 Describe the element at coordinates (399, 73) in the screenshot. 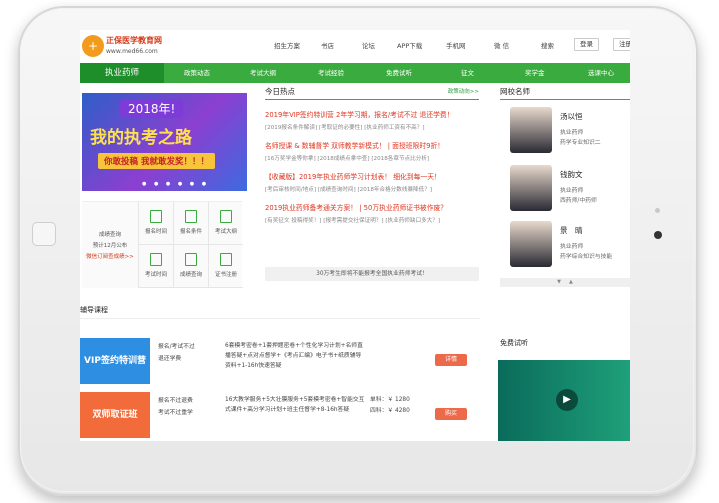

I see `nav-item-free-trial: 免费试听` at that location.